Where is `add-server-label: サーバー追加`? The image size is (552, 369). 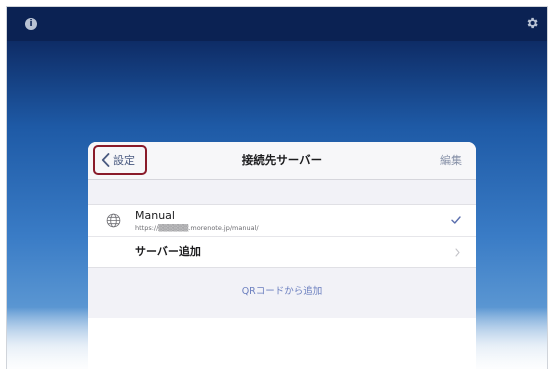
add-server-label: サーバー追加 is located at coordinates (168, 251).